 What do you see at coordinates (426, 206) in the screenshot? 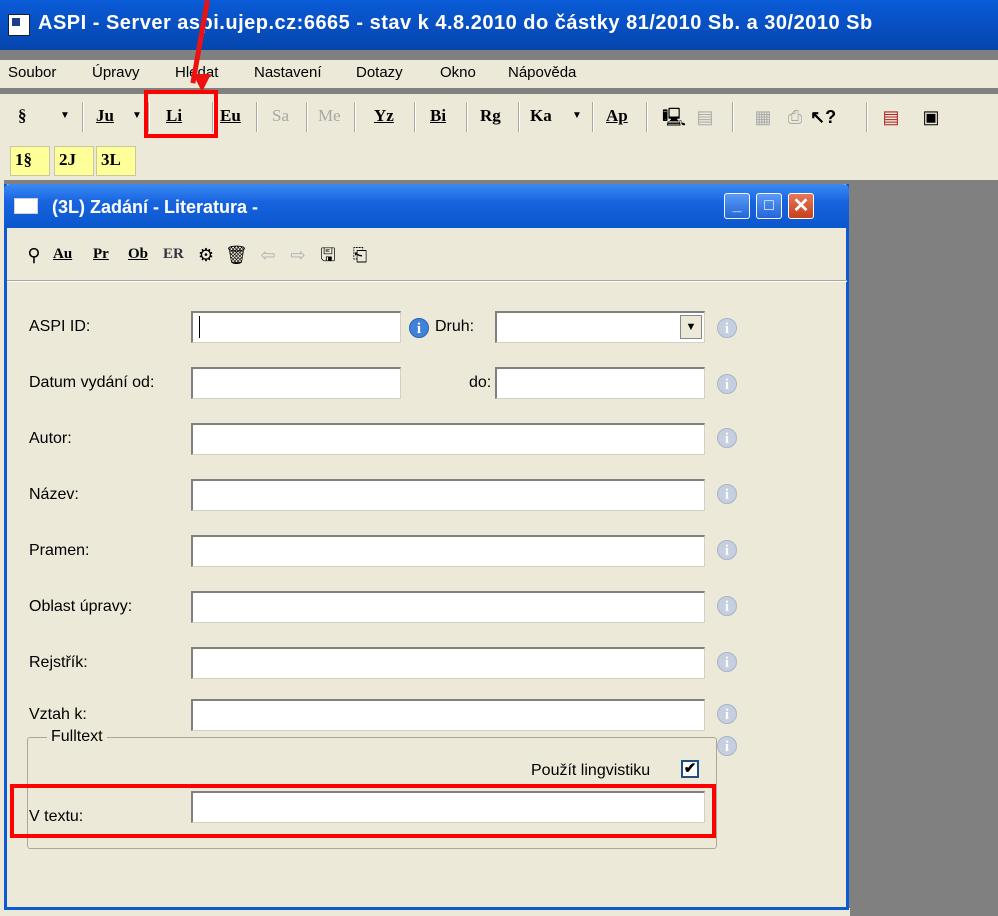
I see `window-titlebar: (3L) Zadání - Literatura - _ □ ✕` at bounding box center [426, 206].